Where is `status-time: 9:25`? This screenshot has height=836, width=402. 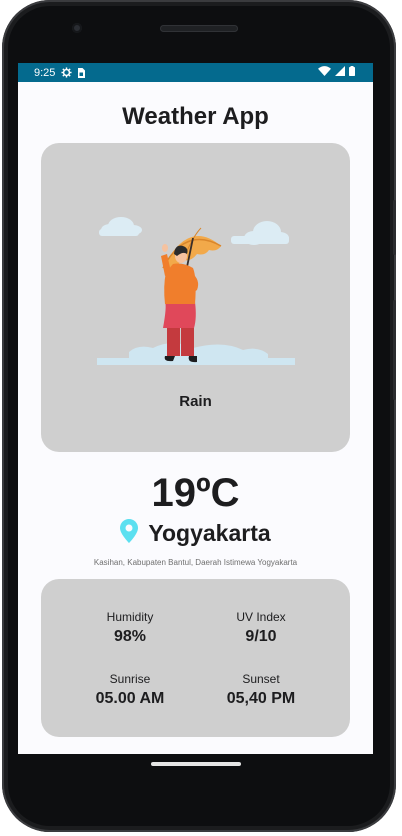
status-time: 9:25 is located at coordinates (45, 72).